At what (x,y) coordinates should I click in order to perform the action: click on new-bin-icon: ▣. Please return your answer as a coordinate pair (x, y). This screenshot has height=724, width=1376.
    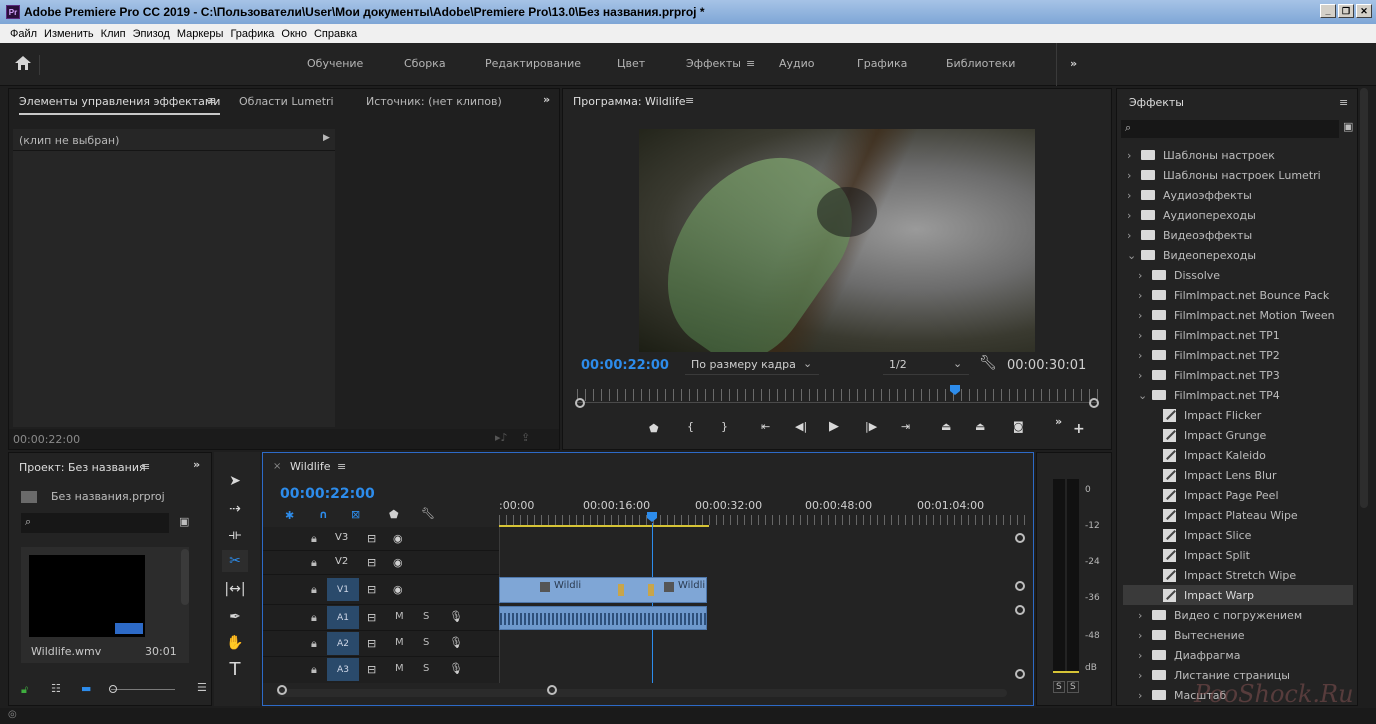
    Looking at the image, I should click on (1348, 126).